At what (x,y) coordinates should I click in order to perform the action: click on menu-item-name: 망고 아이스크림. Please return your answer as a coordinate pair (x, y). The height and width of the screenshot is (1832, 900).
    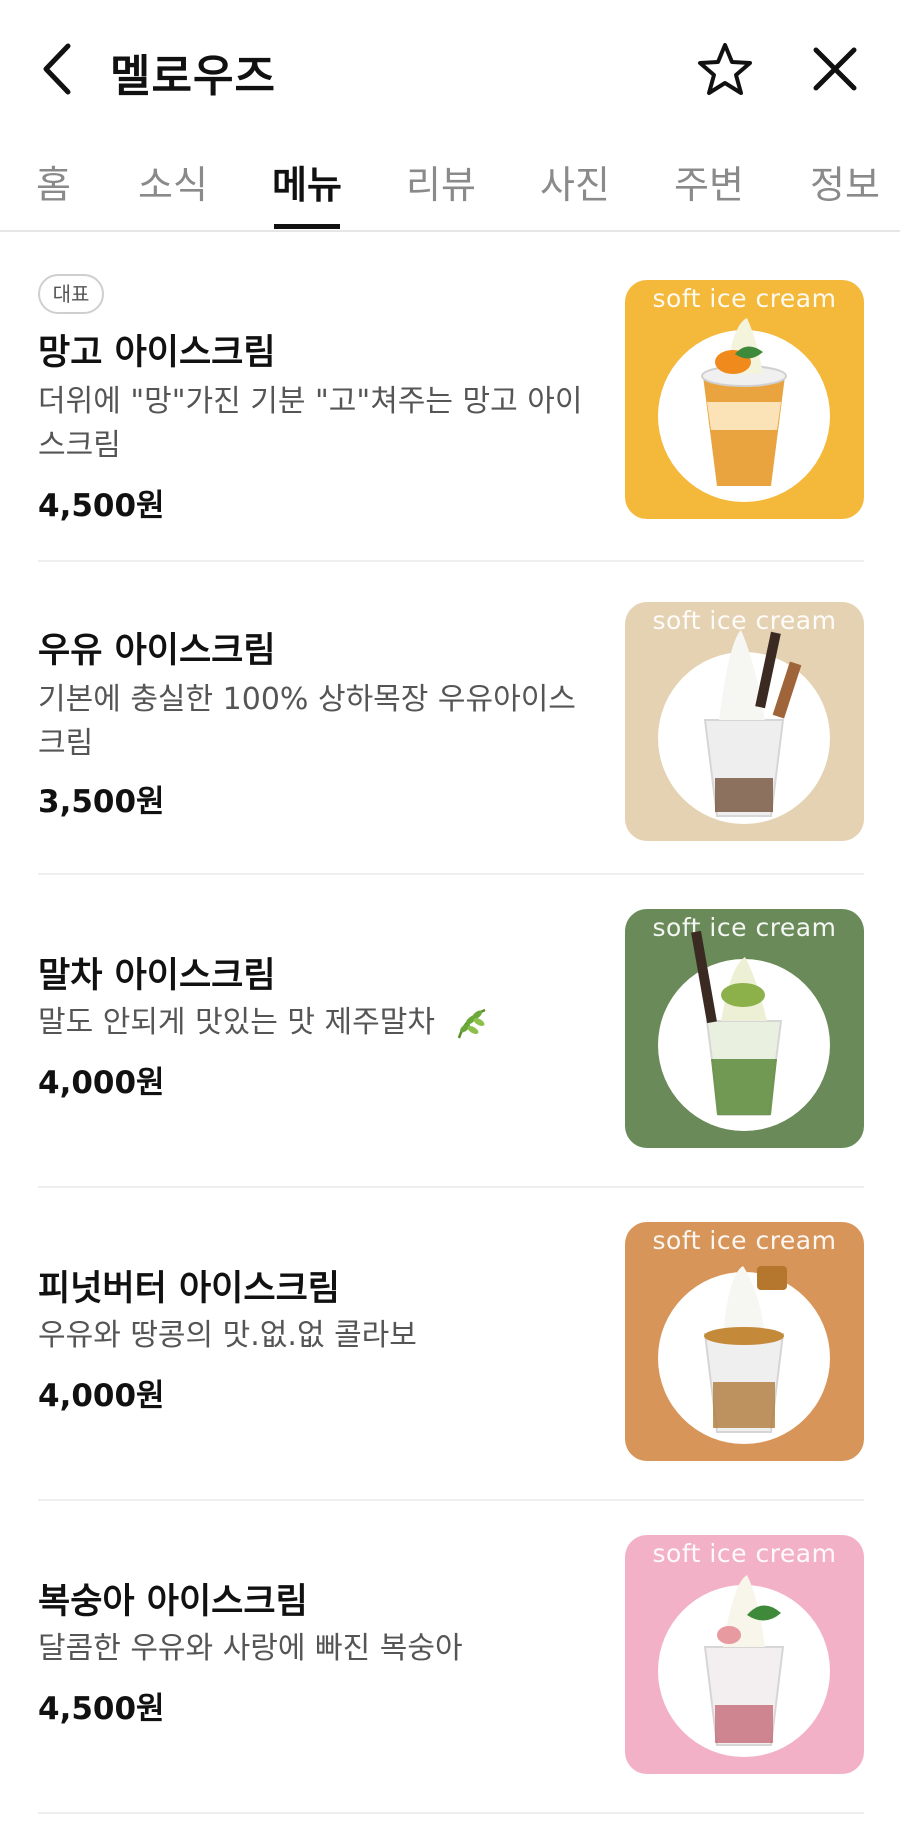
    Looking at the image, I should click on (157, 353).